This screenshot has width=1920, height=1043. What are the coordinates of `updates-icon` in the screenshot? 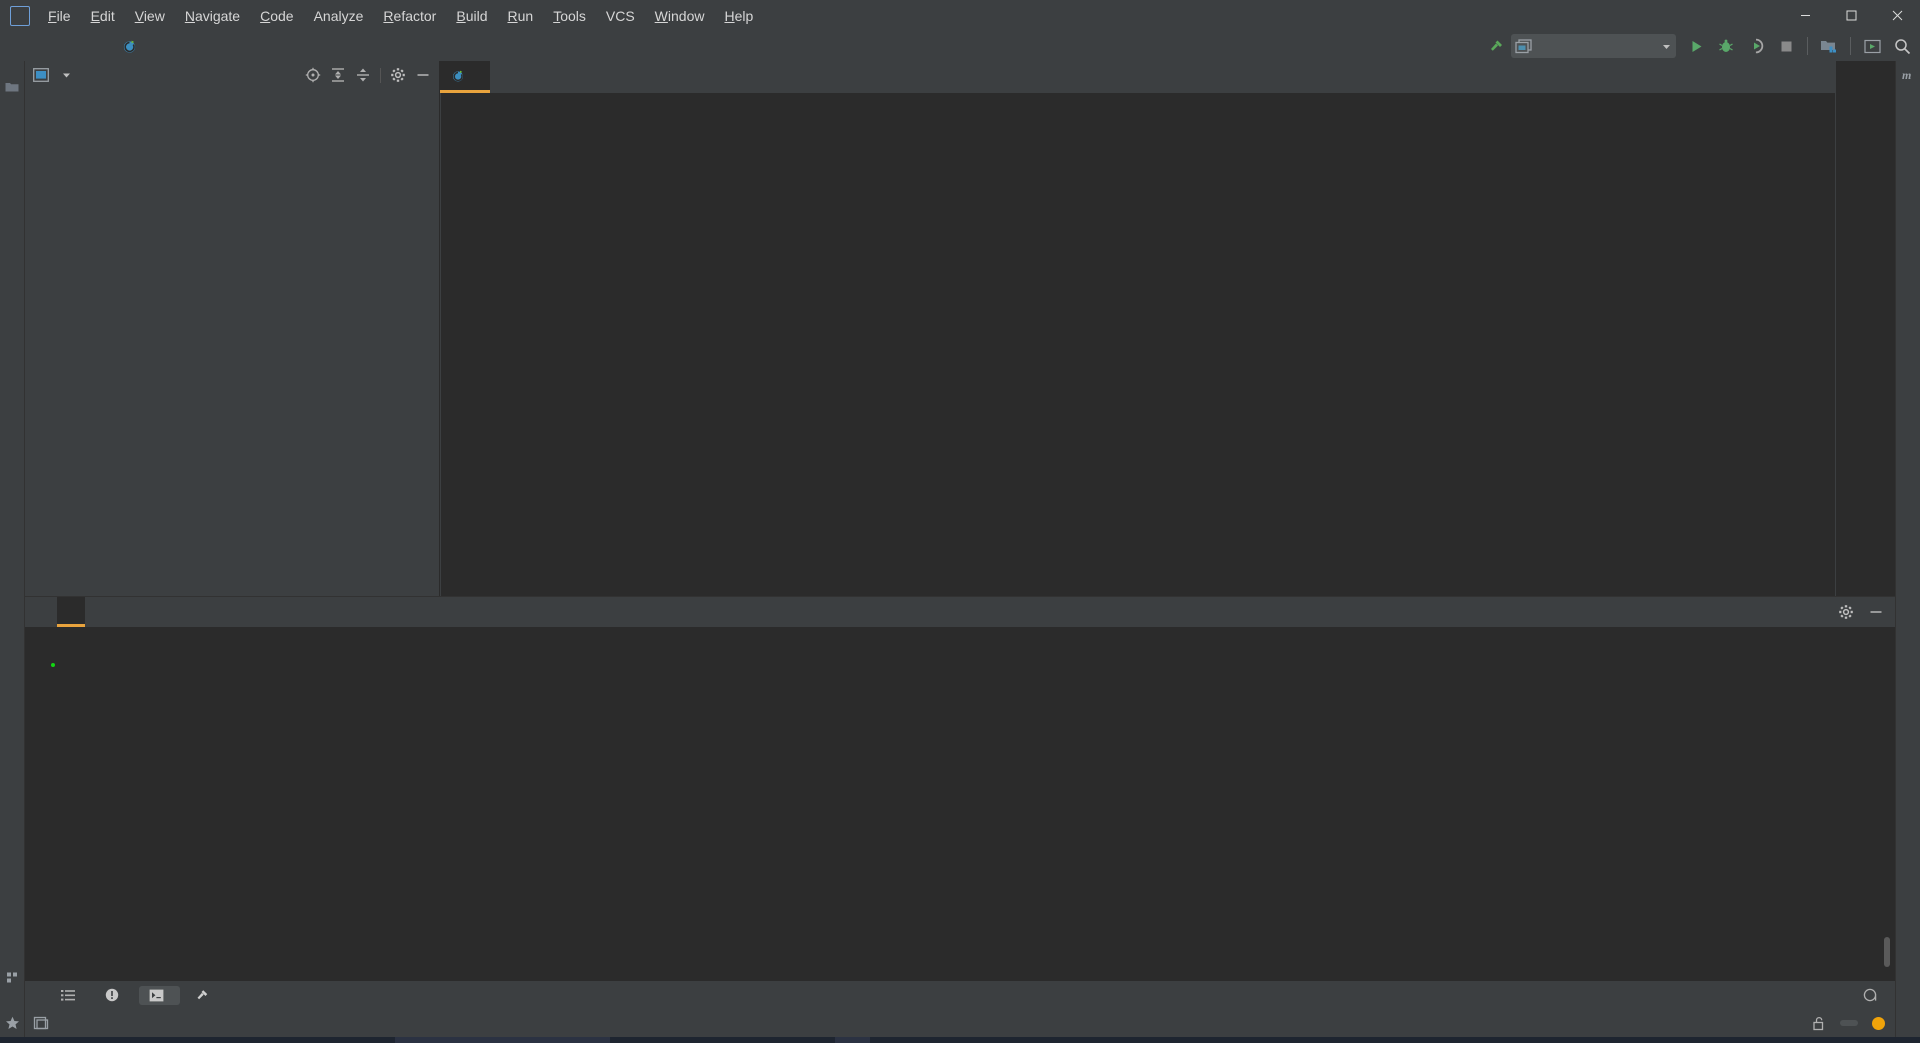 It's located at (1872, 46).